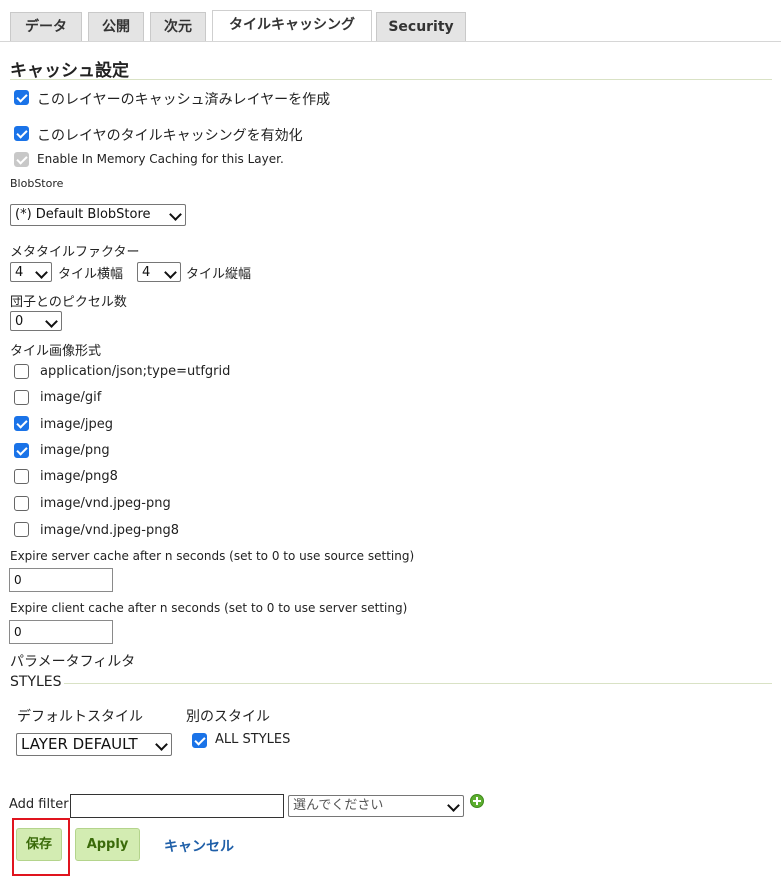 This screenshot has height=879, width=781. What do you see at coordinates (19, 272) in the screenshot?
I see `metatile-width-value: 4` at bounding box center [19, 272].